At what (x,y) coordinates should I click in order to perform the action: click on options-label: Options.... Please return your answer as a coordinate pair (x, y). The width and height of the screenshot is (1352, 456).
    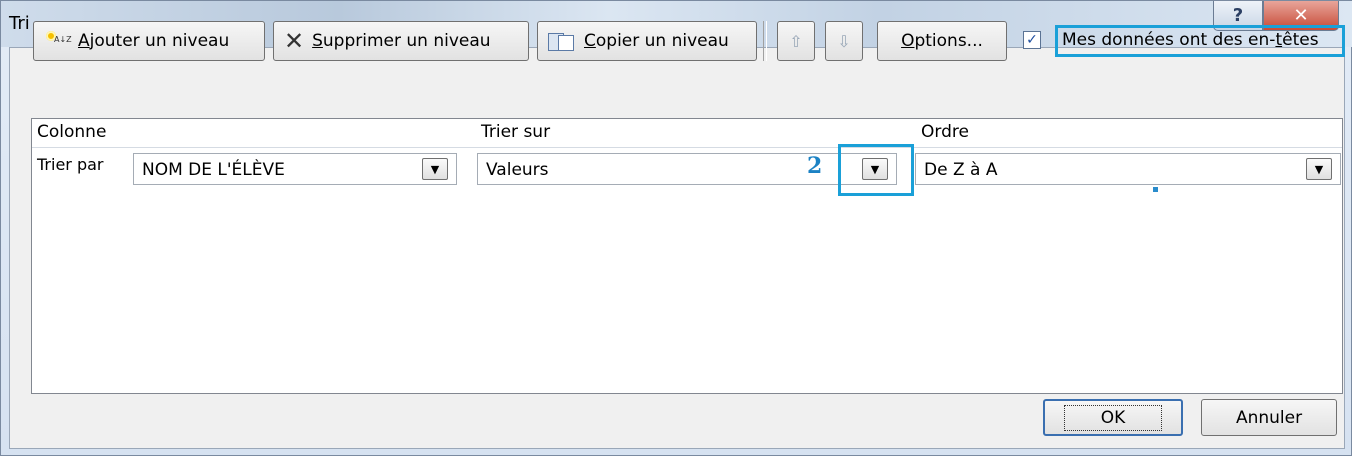
    Looking at the image, I should click on (942, 41).